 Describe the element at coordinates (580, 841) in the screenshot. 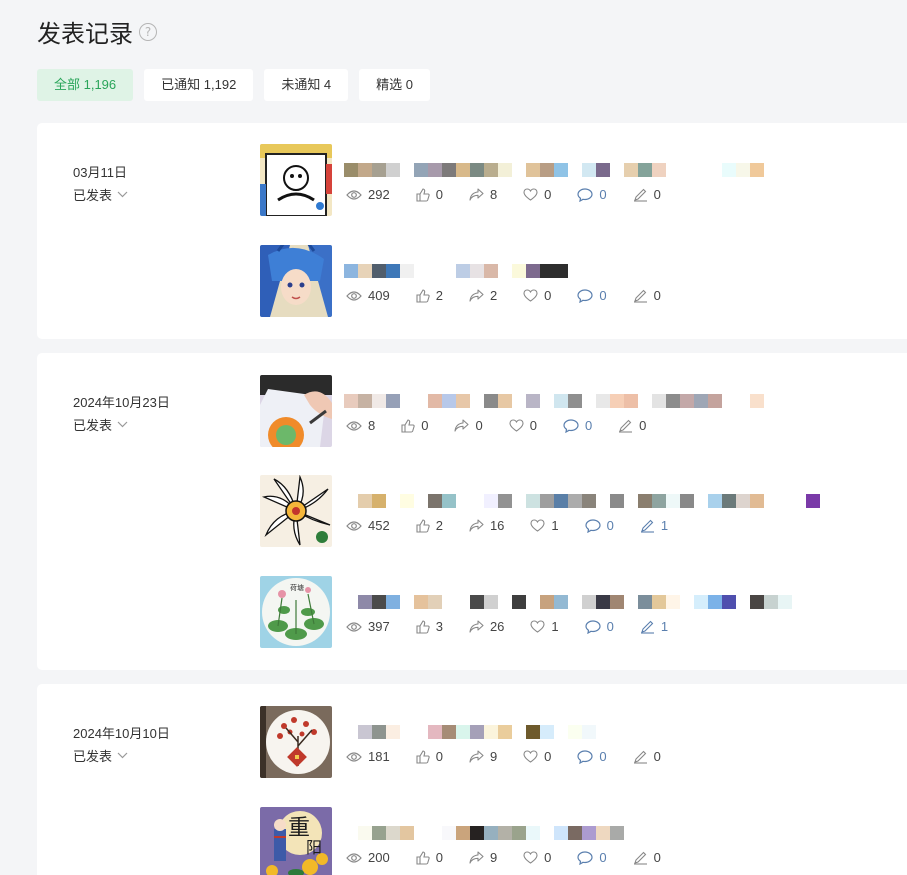

I see `post-item: 重阳 200 0 9 0 0 0` at that location.